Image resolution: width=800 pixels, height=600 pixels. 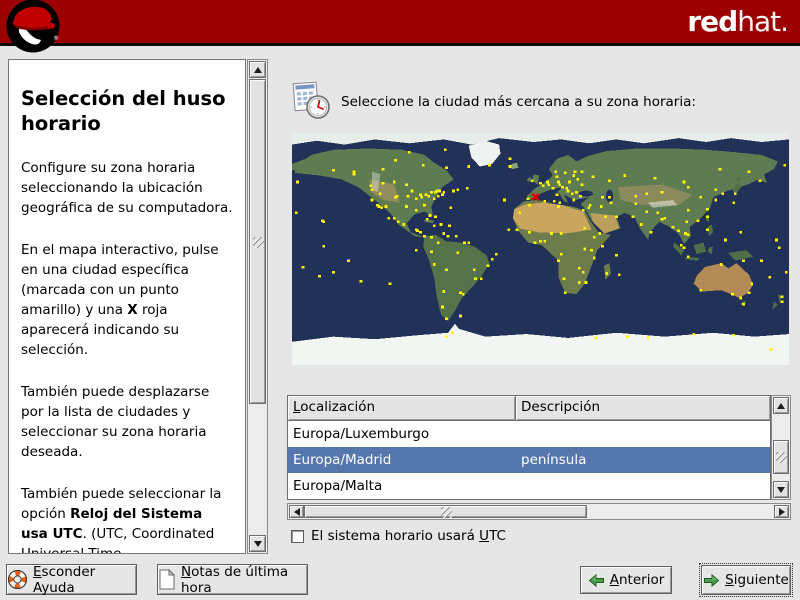 I want to click on utc-checkbox, so click(x=297, y=536).